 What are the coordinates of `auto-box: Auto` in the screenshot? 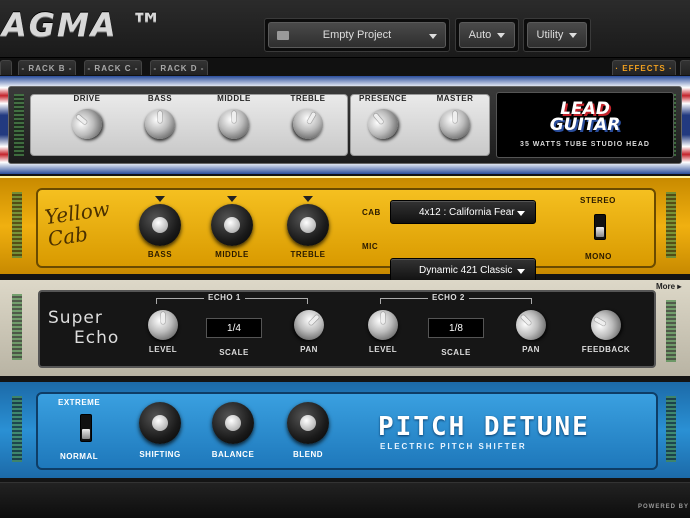 It's located at (487, 35).